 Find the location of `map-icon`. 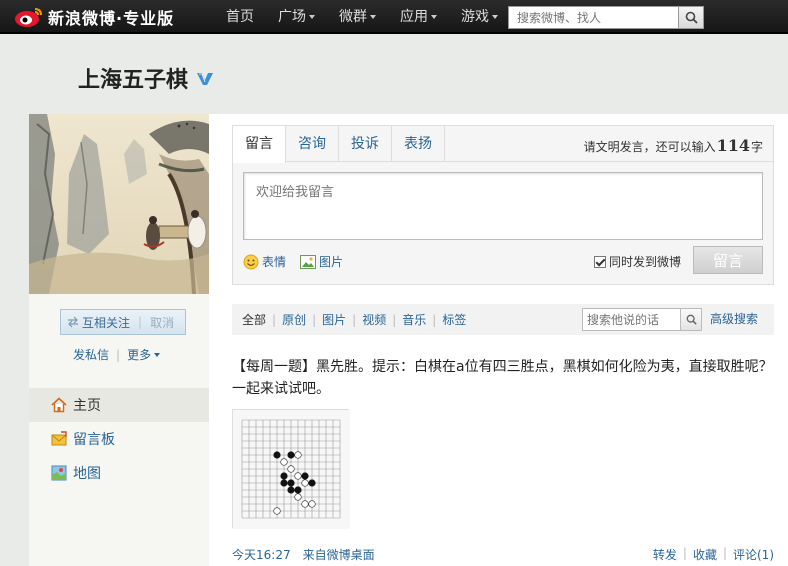

map-icon is located at coordinates (59, 473).